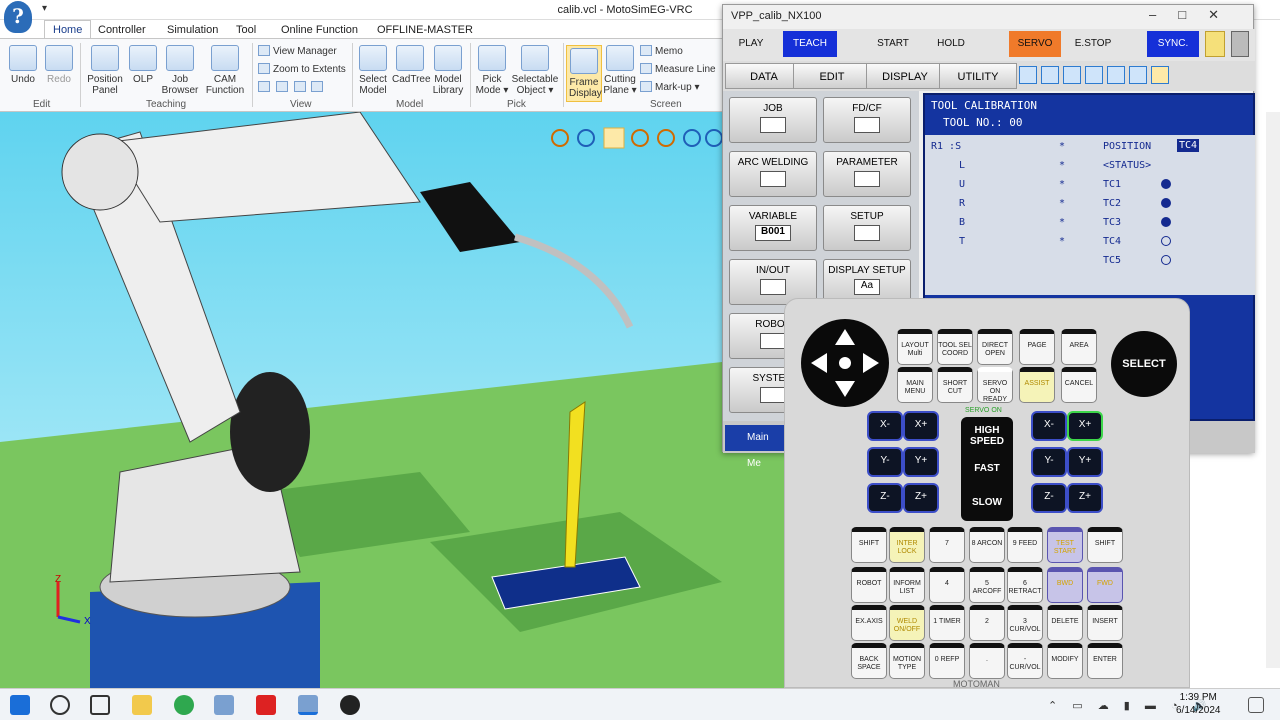  What do you see at coordinates (764, 76) in the screenshot?
I see `data-menu-button: DATA` at bounding box center [764, 76].